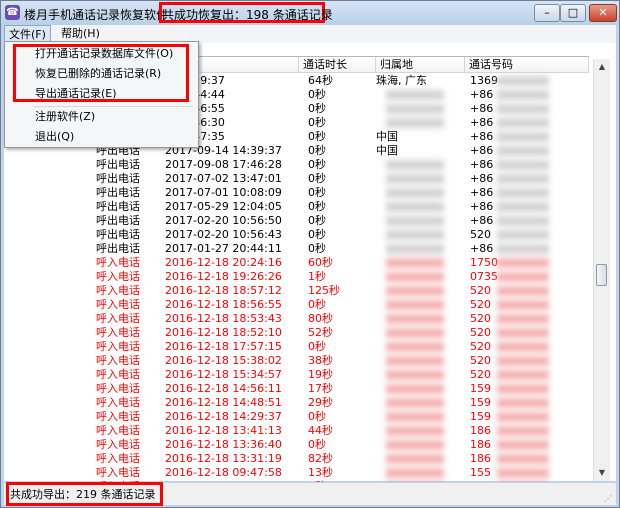 This screenshot has height=508, width=620. Describe the element at coordinates (223, 388) in the screenshot. I see `call-time-cell: 2016-12-18 14:56:11` at that location.